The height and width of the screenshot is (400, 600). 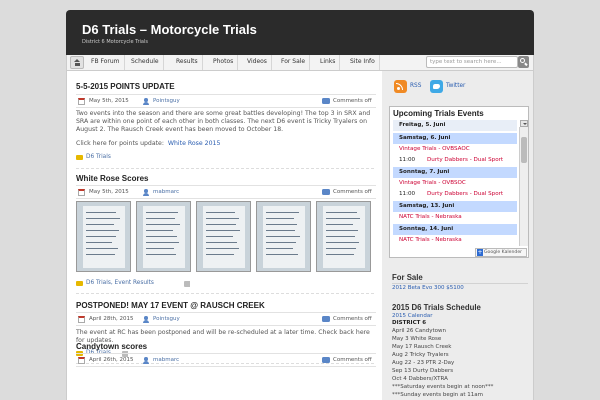 I want to click on calendar-scrollbar, so click(x=523, y=186).